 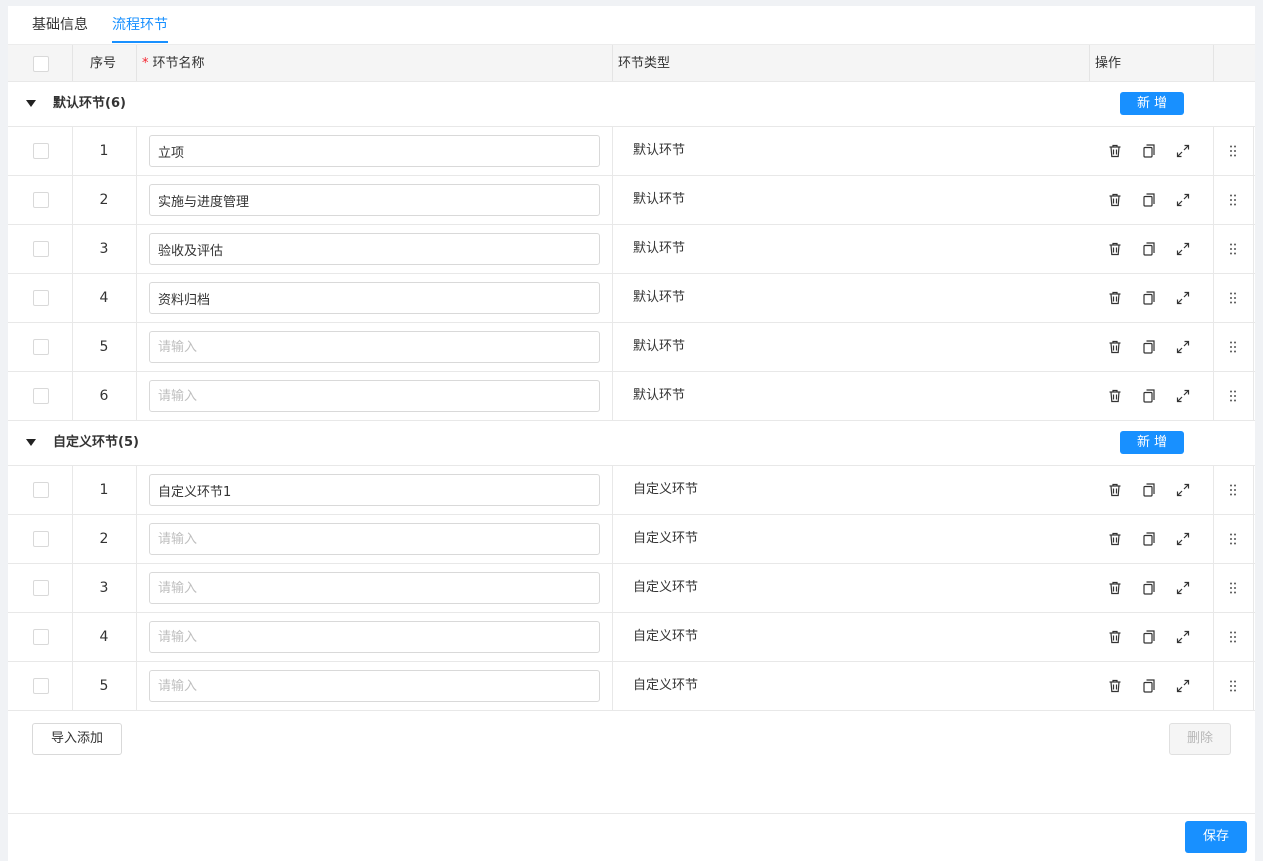 What do you see at coordinates (631, 249) in the screenshot?
I see `table-row: 3 默认环节` at bounding box center [631, 249].